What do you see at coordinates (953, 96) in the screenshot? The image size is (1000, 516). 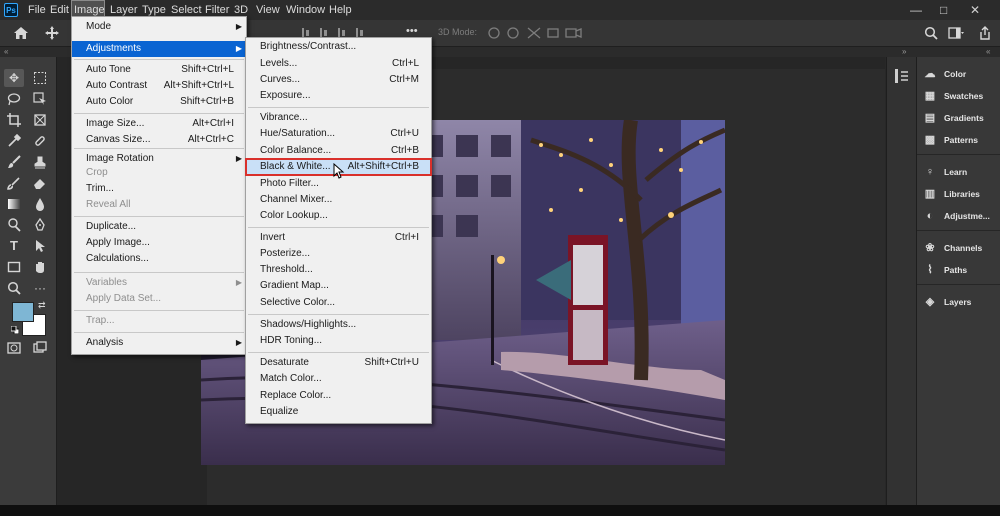 I see `panel-swatches: ▦ Swatches` at bounding box center [953, 96].